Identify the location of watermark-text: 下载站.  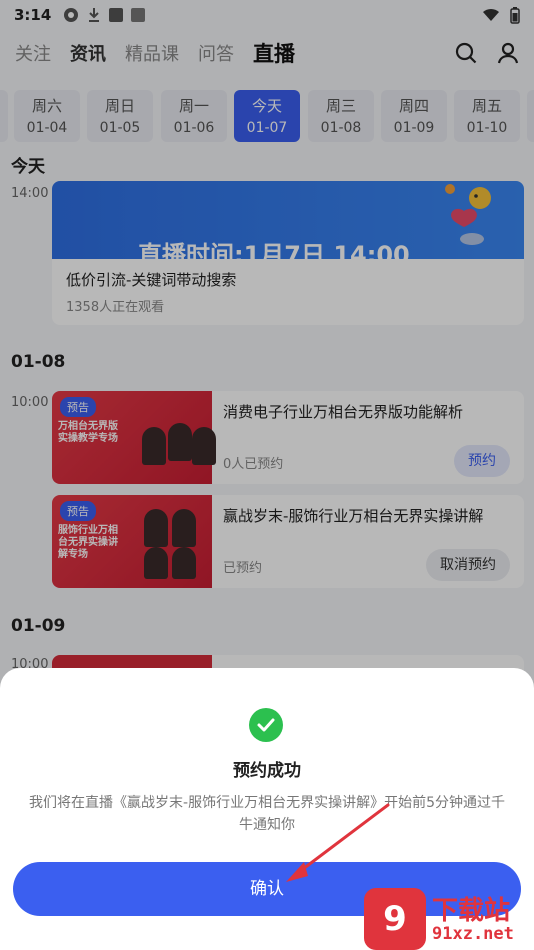
(471, 911).